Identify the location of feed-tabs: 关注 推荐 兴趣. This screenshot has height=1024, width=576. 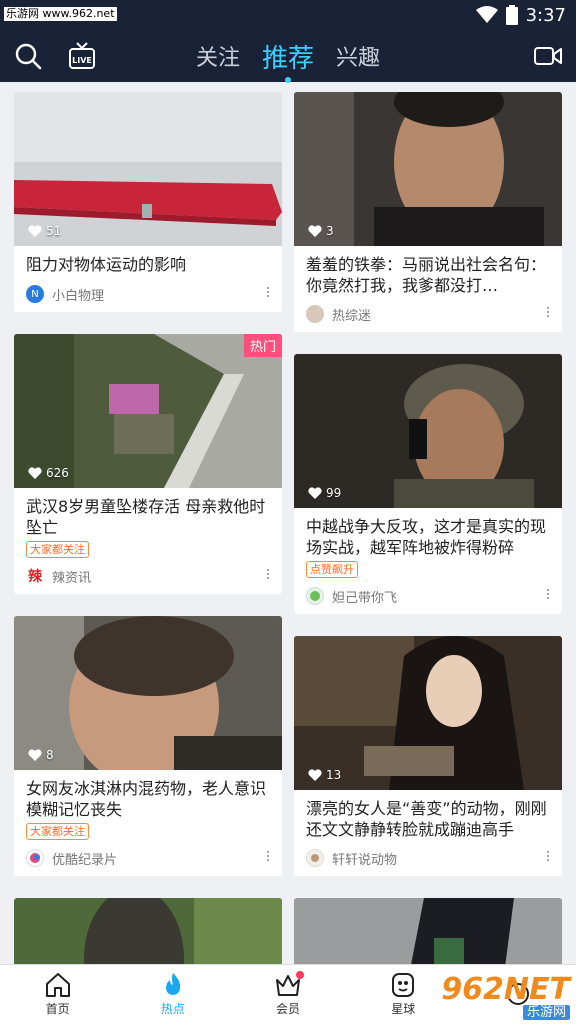
(288, 56).